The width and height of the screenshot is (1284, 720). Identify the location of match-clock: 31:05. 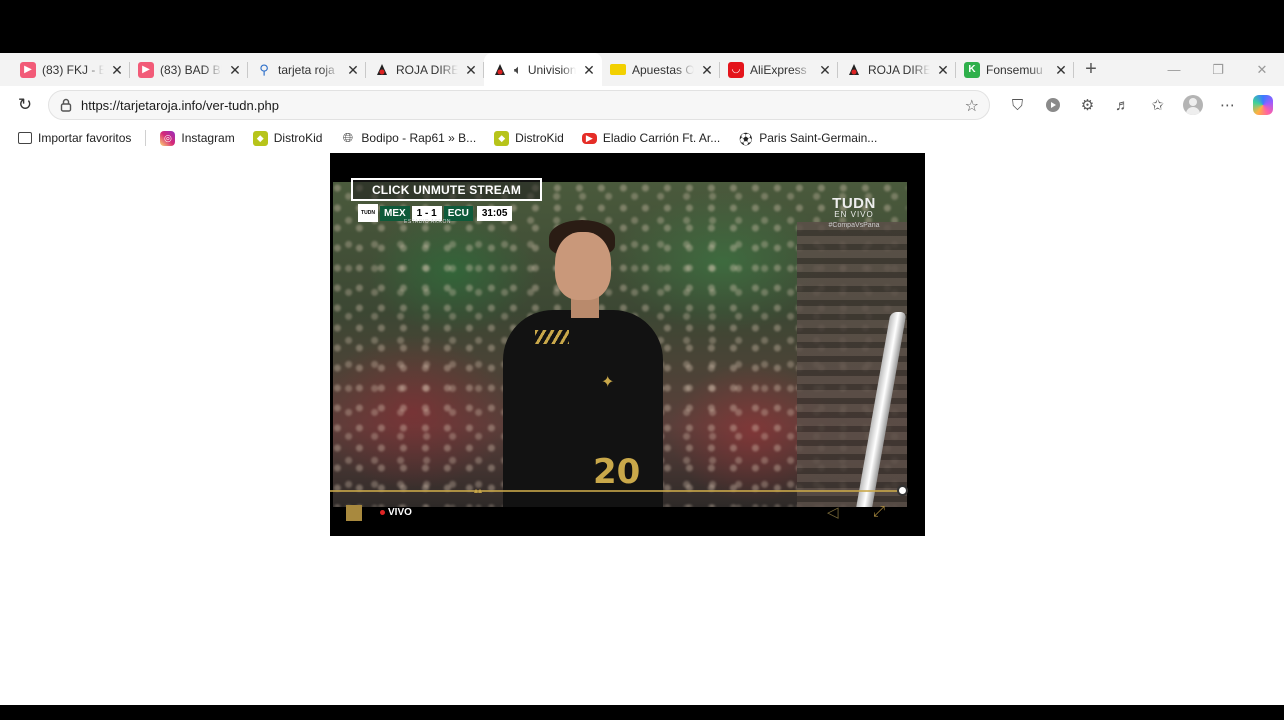
(494, 213).